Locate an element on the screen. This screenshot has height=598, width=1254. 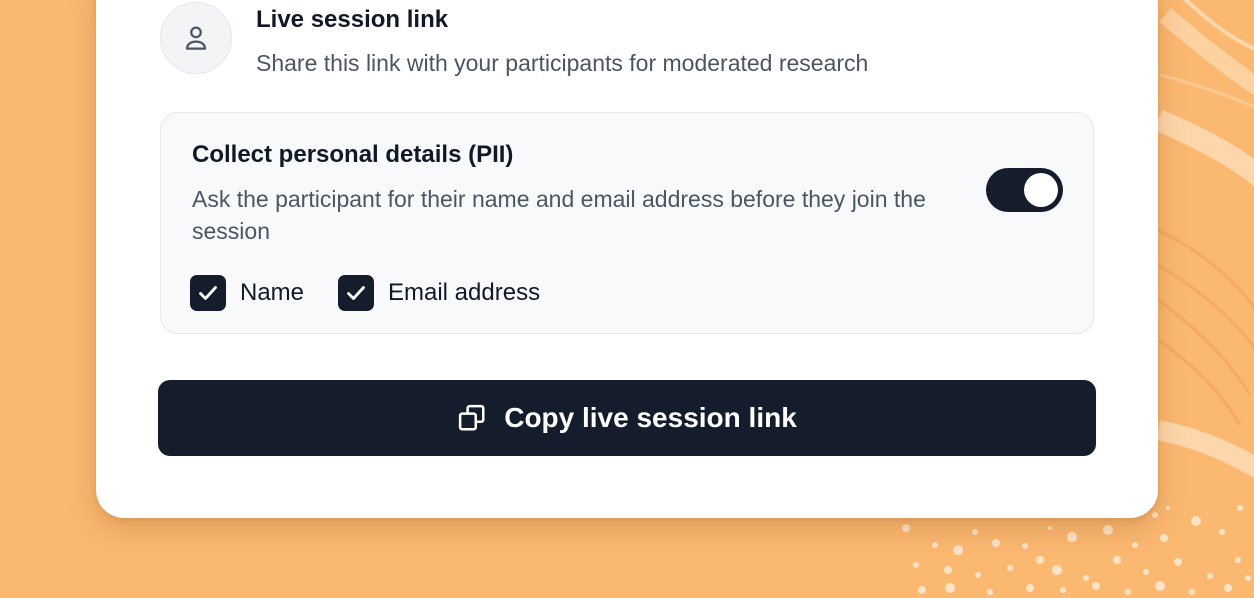
pii-toggle is located at coordinates (1024, 190).